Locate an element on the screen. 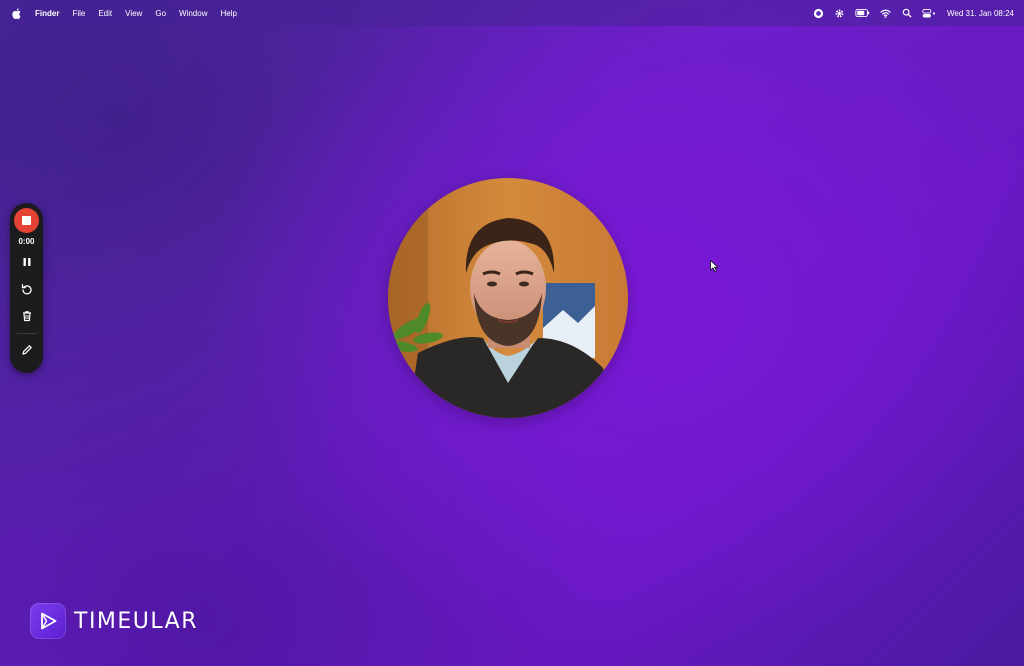 This screenshot has height=666, width=1024. settings-gear-icon is located at coordinates (840, 13).